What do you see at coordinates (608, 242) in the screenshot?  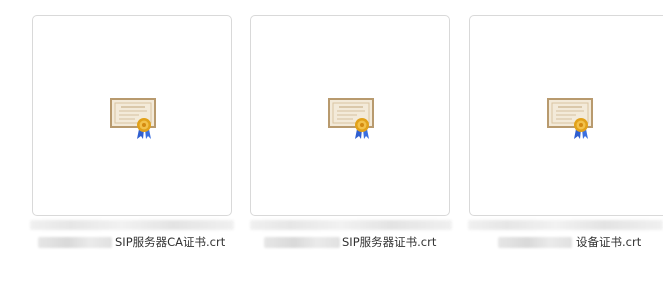 I see `file-name: 设备证书.crt` at bounding box center [608, 242].